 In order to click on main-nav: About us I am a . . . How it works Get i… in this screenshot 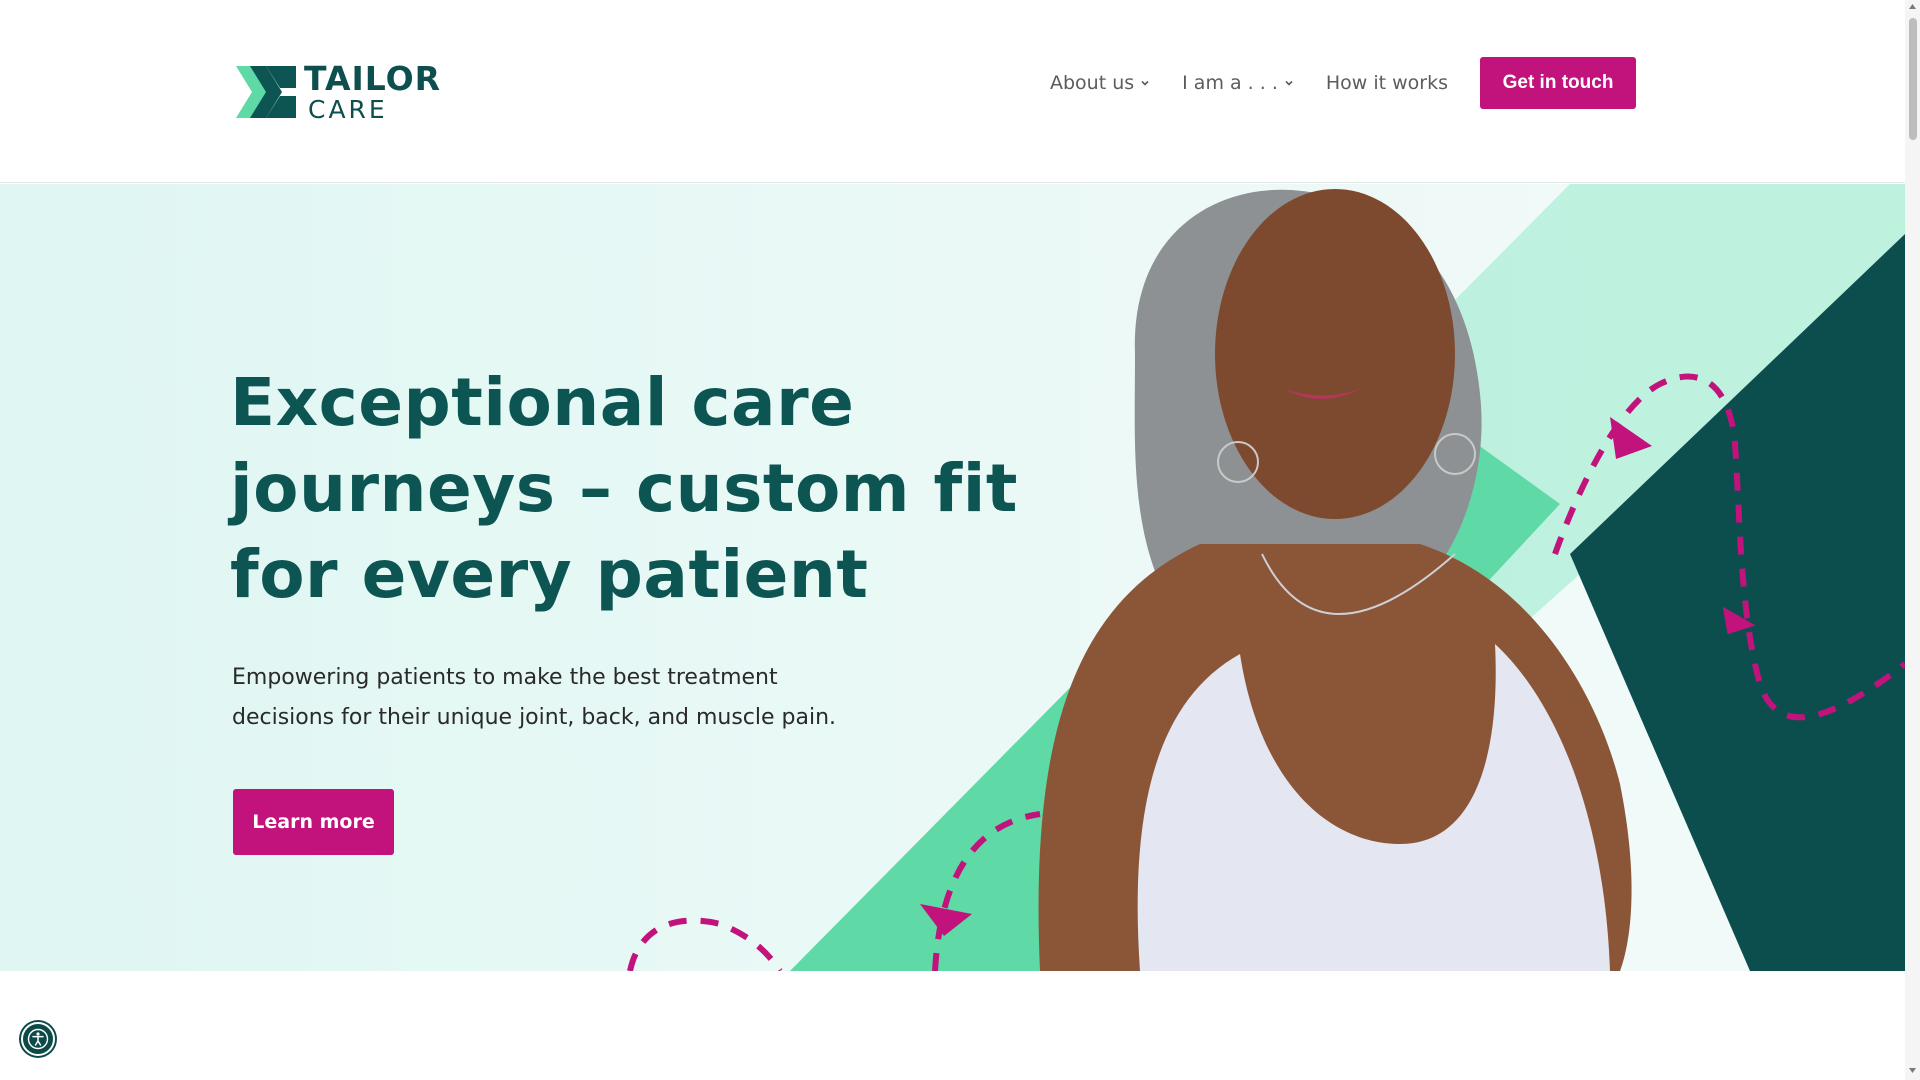, I will do `click(1343, 83)`.